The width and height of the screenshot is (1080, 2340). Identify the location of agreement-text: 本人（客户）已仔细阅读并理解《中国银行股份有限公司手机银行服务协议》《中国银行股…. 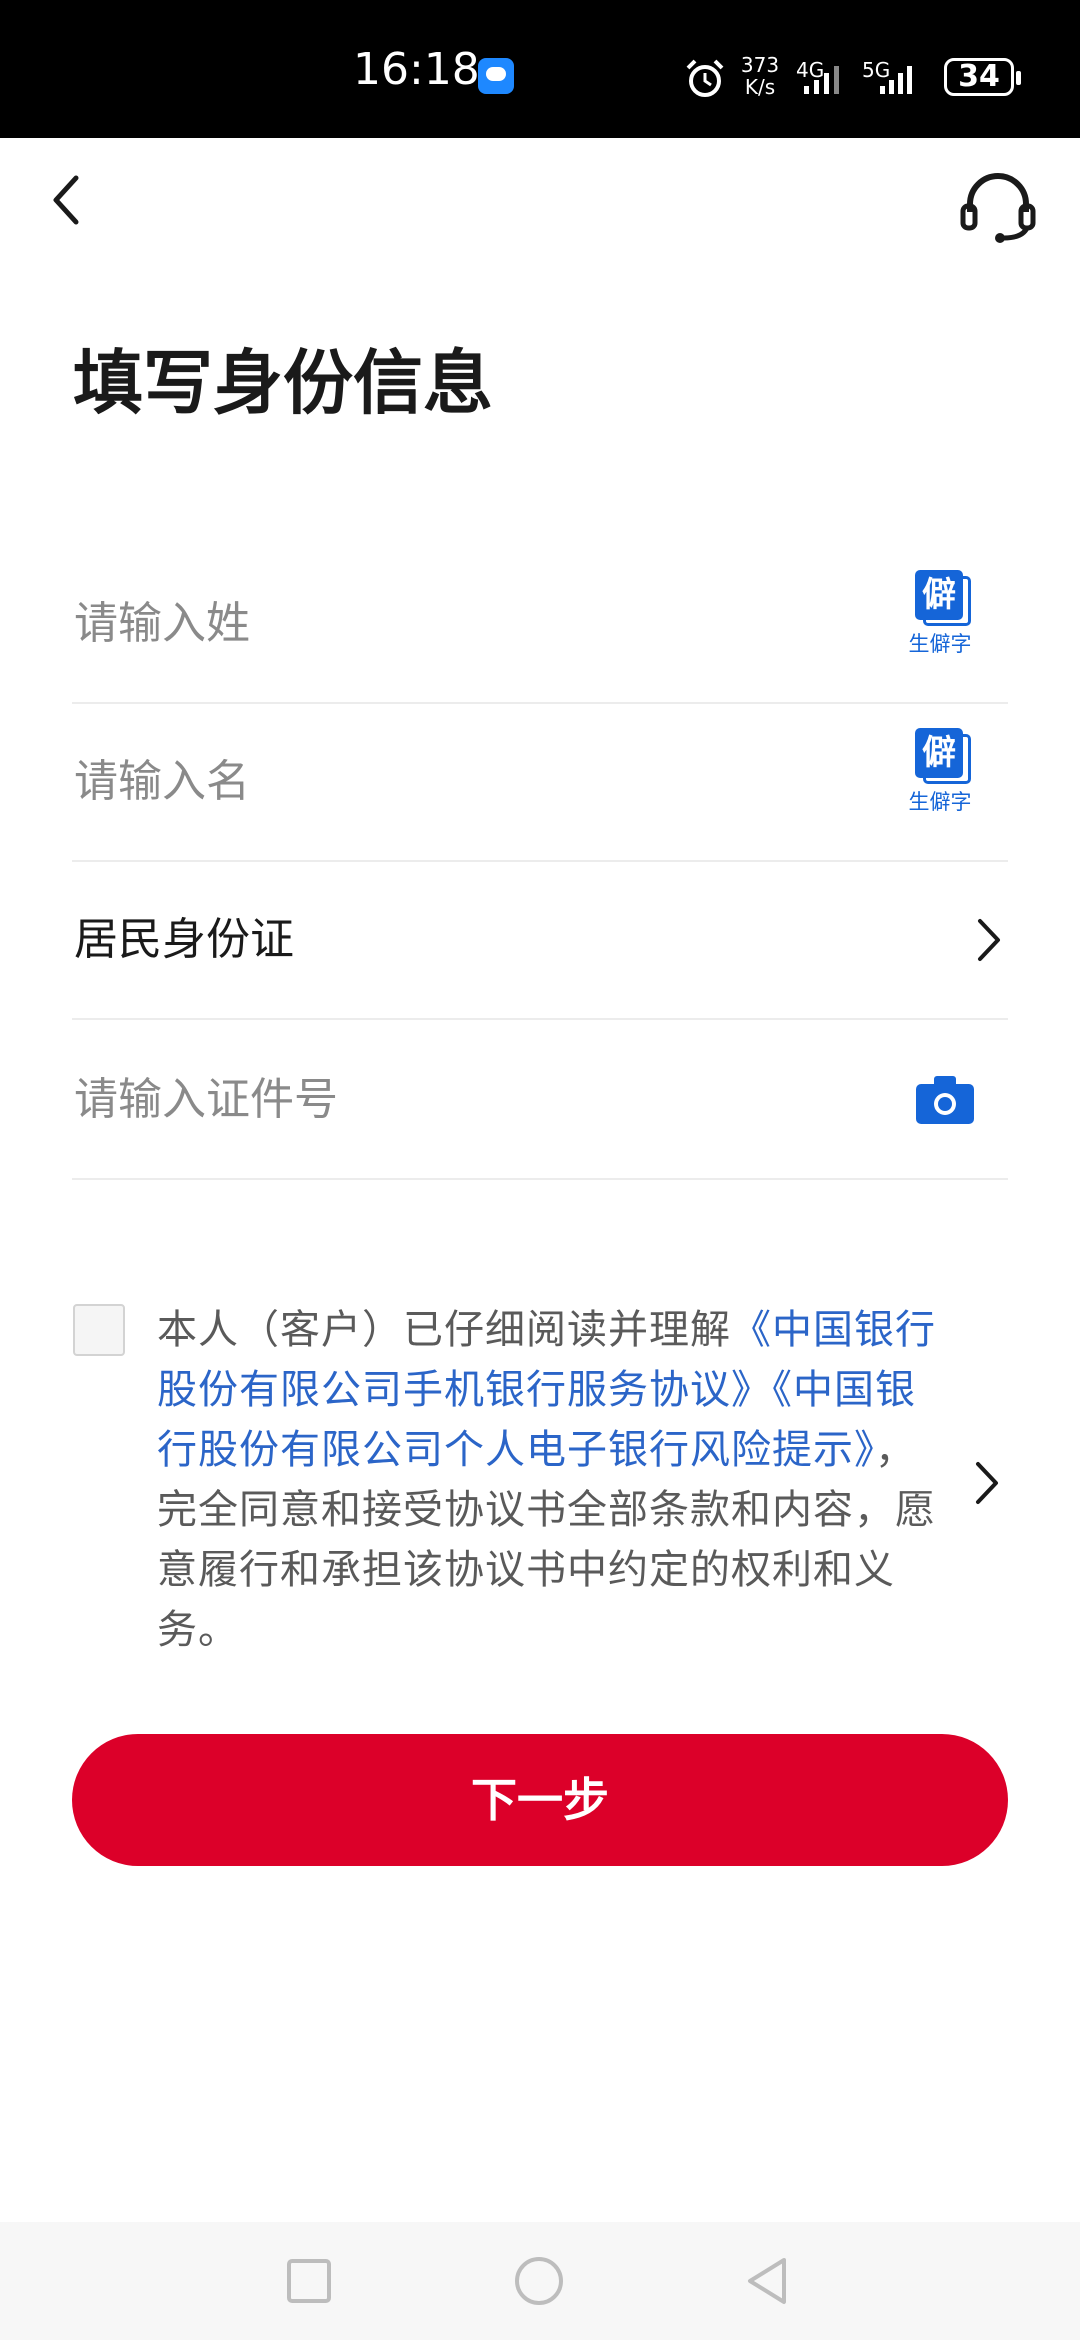
(547, 1480).